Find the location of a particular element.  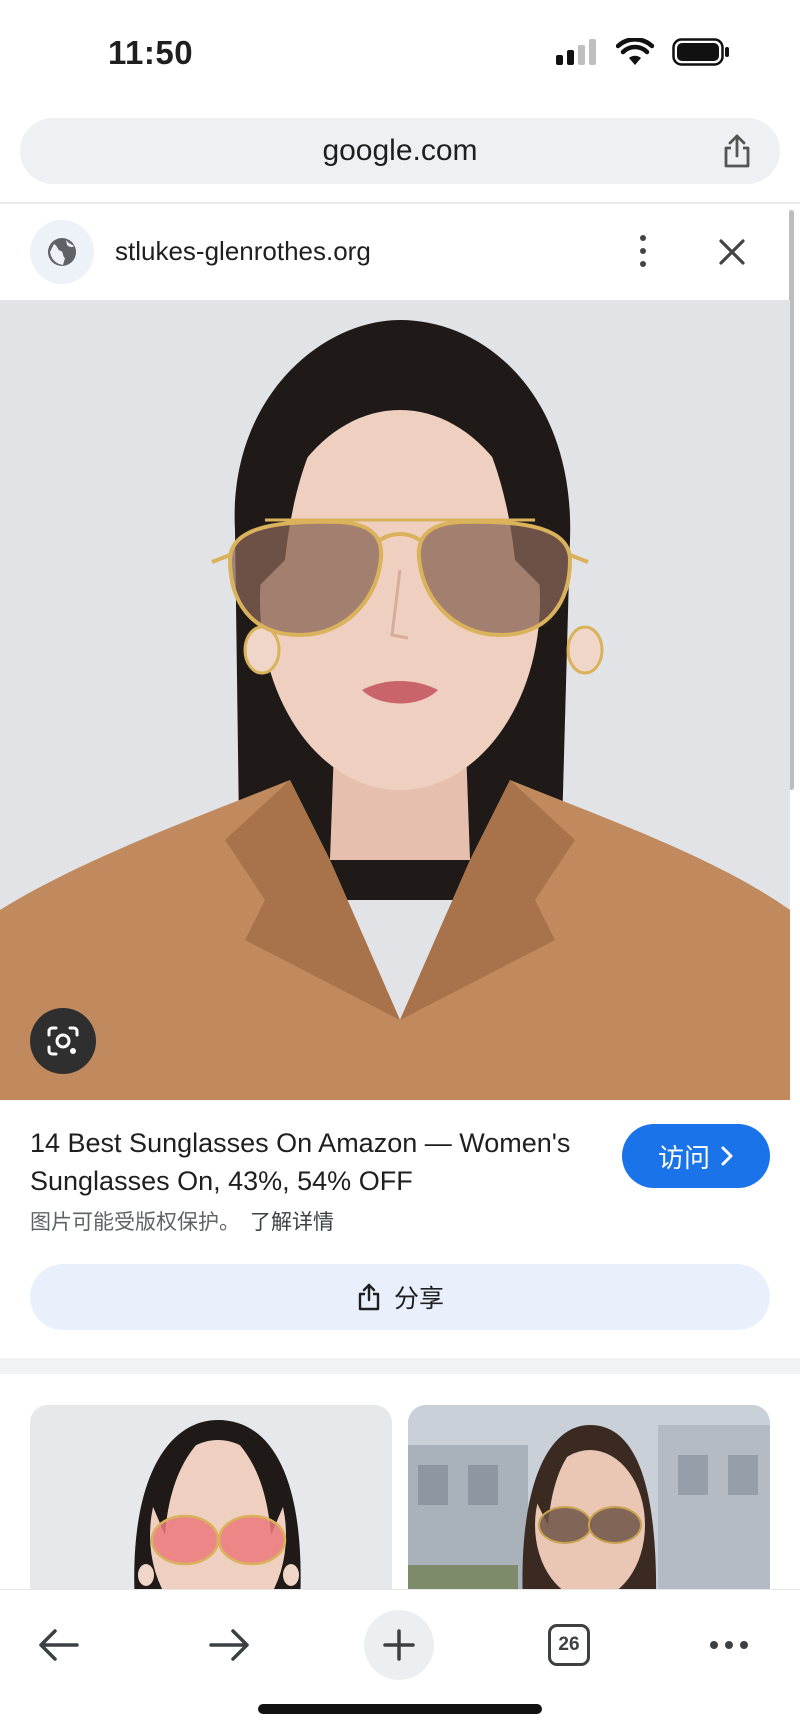

forward-button is located at coordinates (229, 1645).